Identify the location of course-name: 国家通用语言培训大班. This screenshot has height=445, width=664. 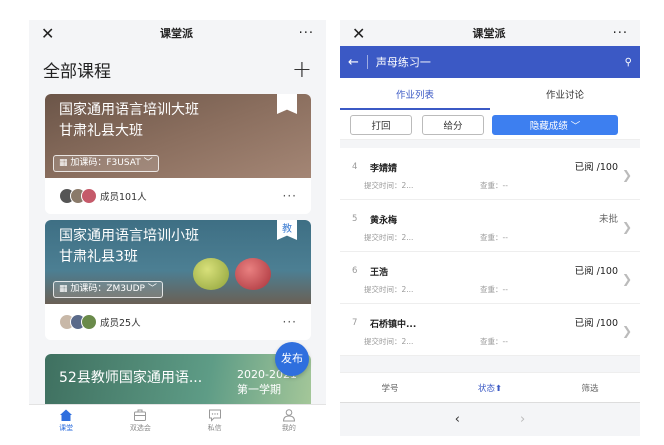
(129, 110).